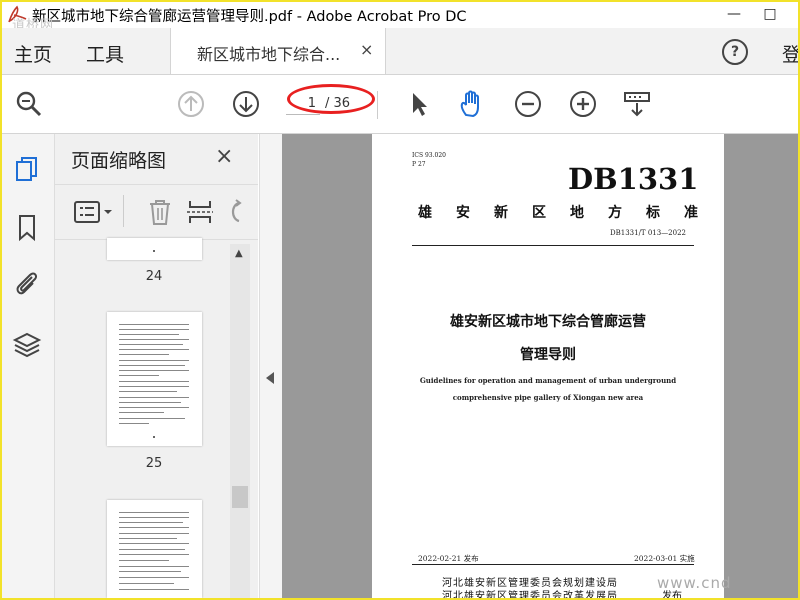 The image size is (800, 600). Describe the element at coordinates (224, 156) in the screenshot. I see `thumbnails-panel-close-button: ×` at that location.